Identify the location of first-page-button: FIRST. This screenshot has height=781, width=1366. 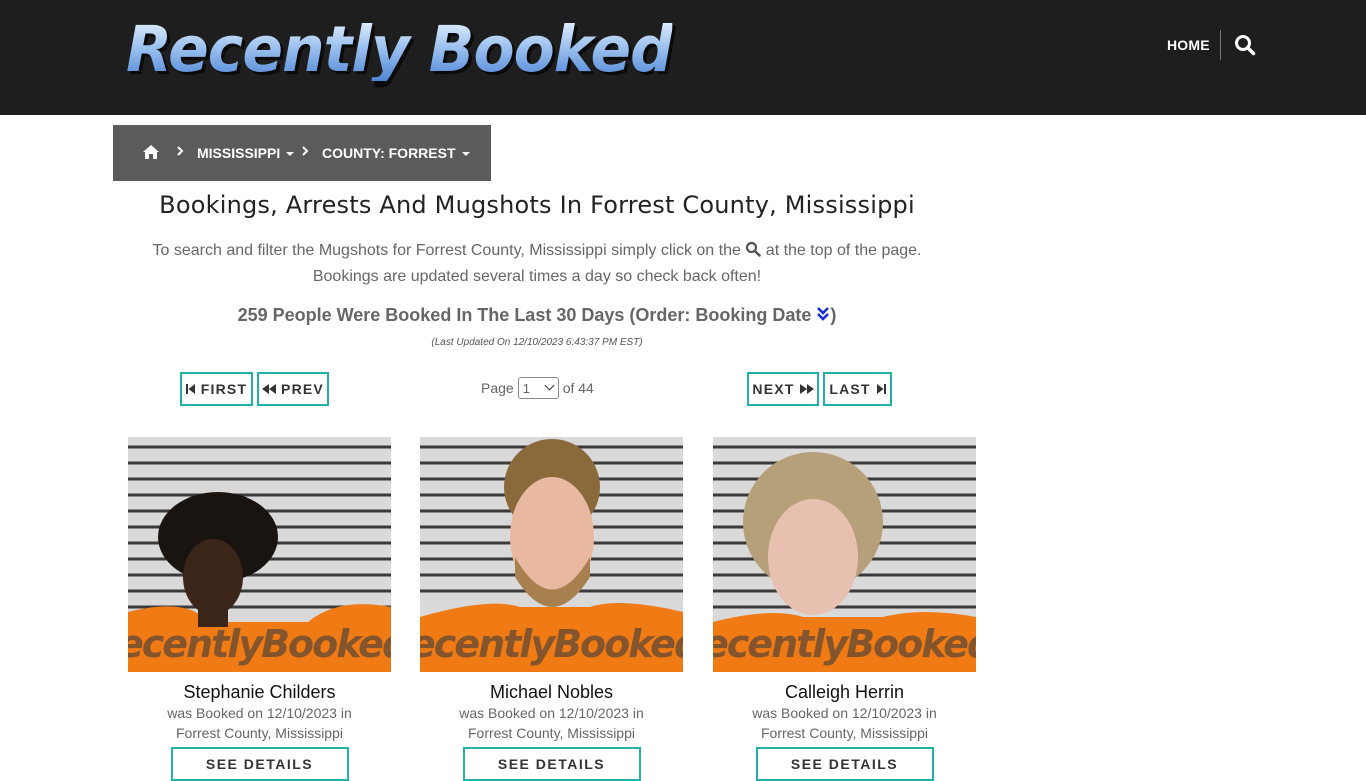
(216, 389).